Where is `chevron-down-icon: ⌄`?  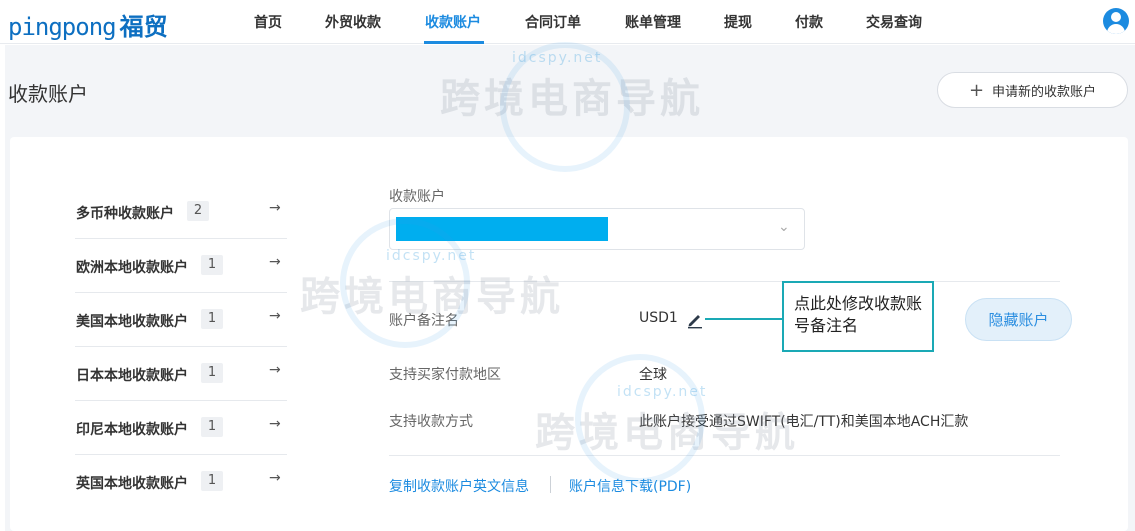
chevron-down-icon: ⌄ is located at coordinates (784, 227).